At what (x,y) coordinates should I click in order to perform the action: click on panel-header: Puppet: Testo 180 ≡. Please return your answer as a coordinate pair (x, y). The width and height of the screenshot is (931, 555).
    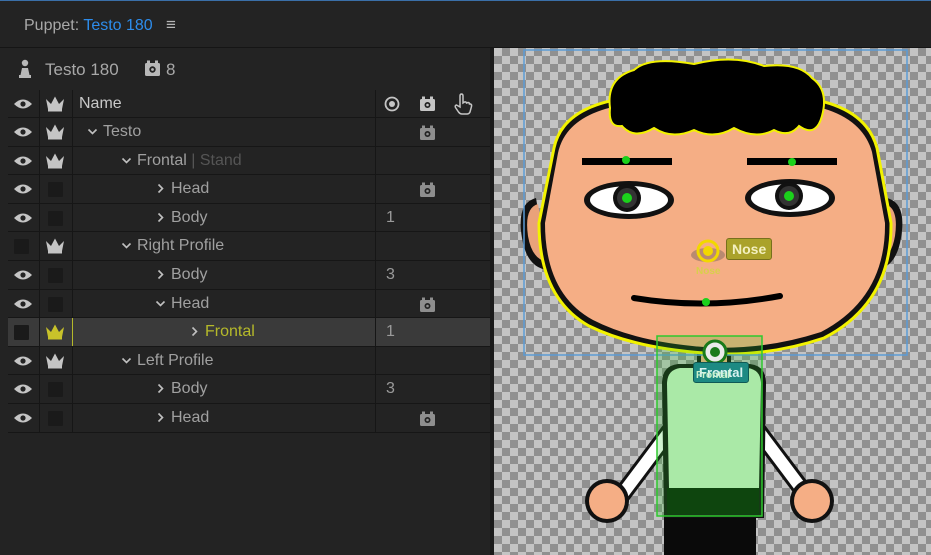
    Looking at the image, I should click on (465, 24).